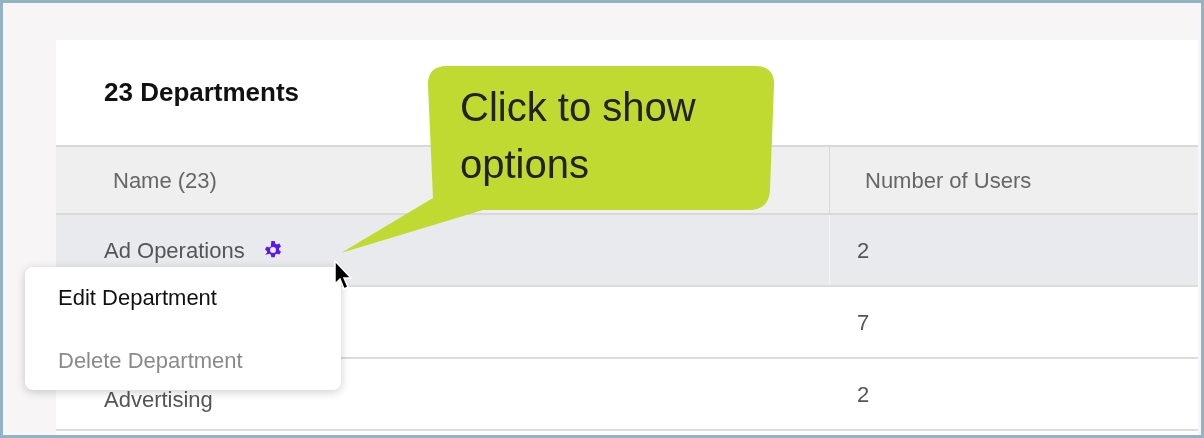 This screenshot has width=1204, height=438. I want to click on table-cell-text: Ad Operations, so click(174, 250).